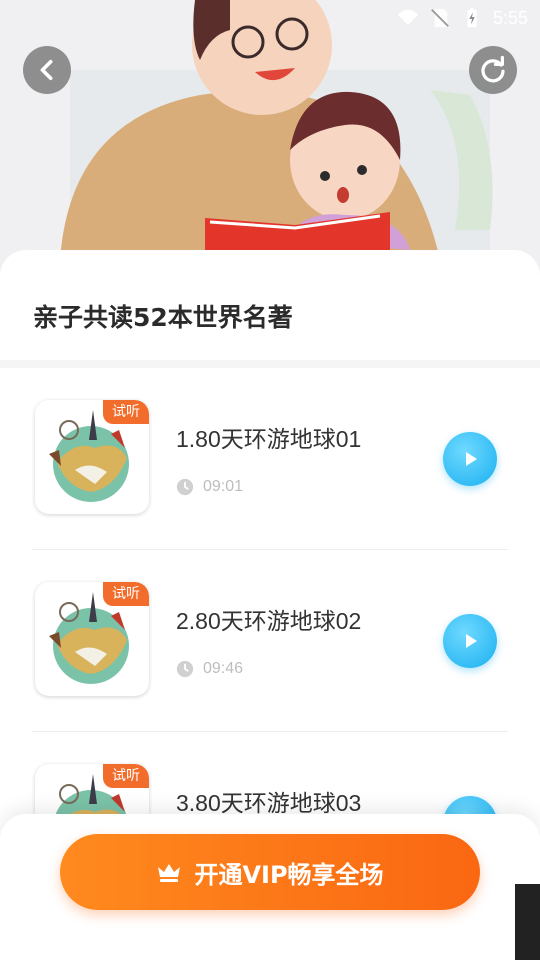  What do you see at coordinates (440, 18) in the screenshot?
I see `no-sim-icon` at bounding box center [440, 18].